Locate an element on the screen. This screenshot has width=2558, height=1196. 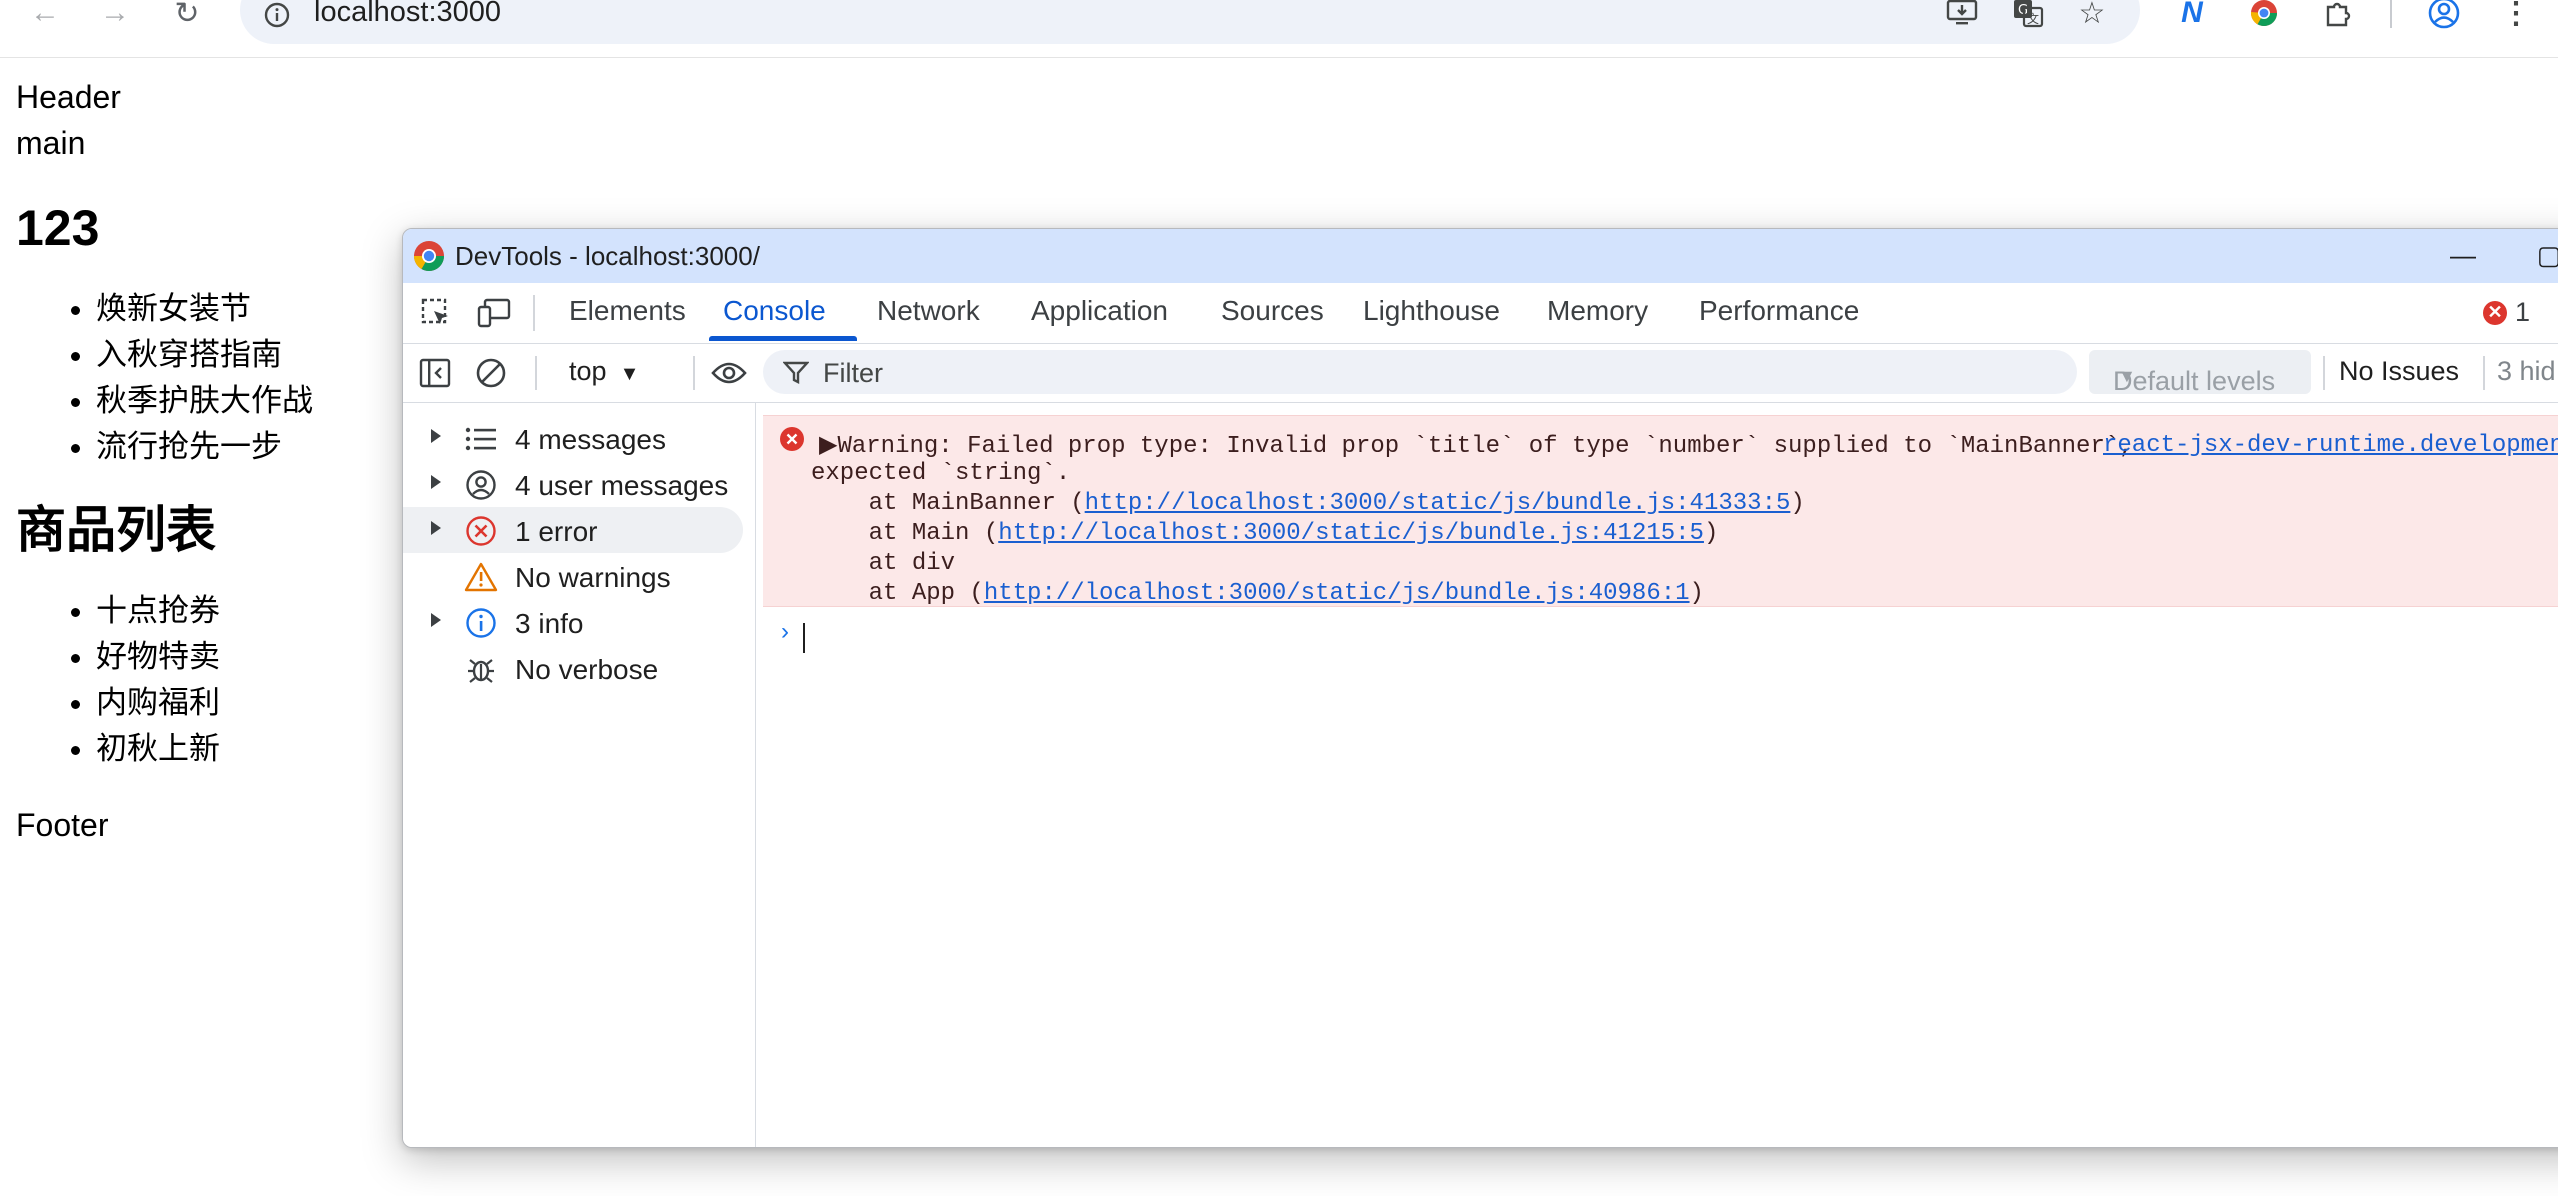
sidebar-item-messages: 4 messages is located at coordinates (573, 438).